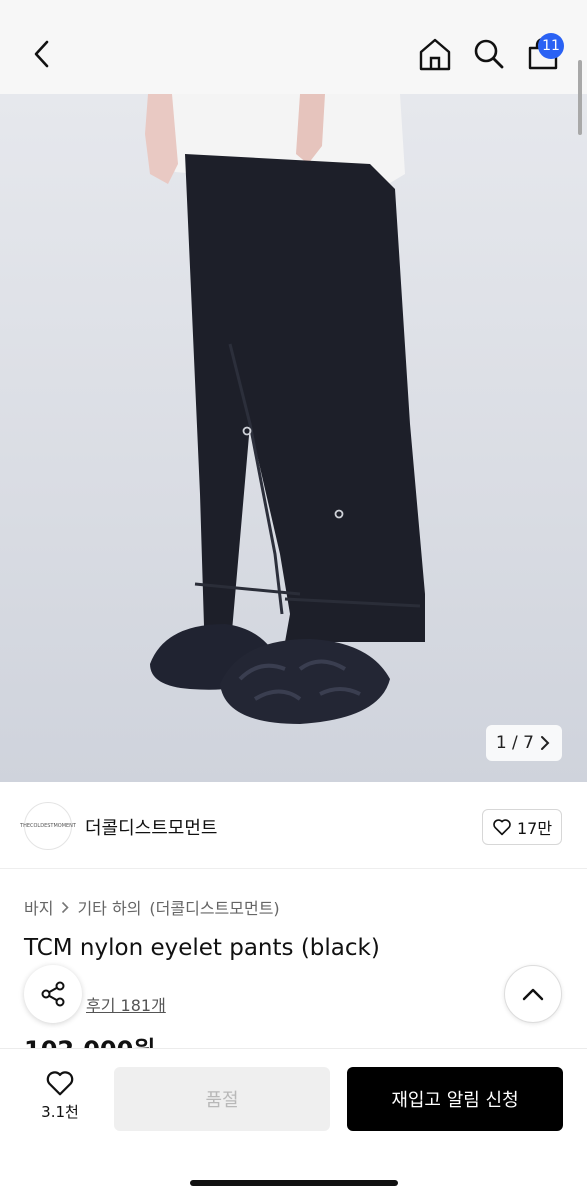 The height and width of the screenshot is (1200, 587). I want to click on product-price: 102,000원, so click(89, 1039).